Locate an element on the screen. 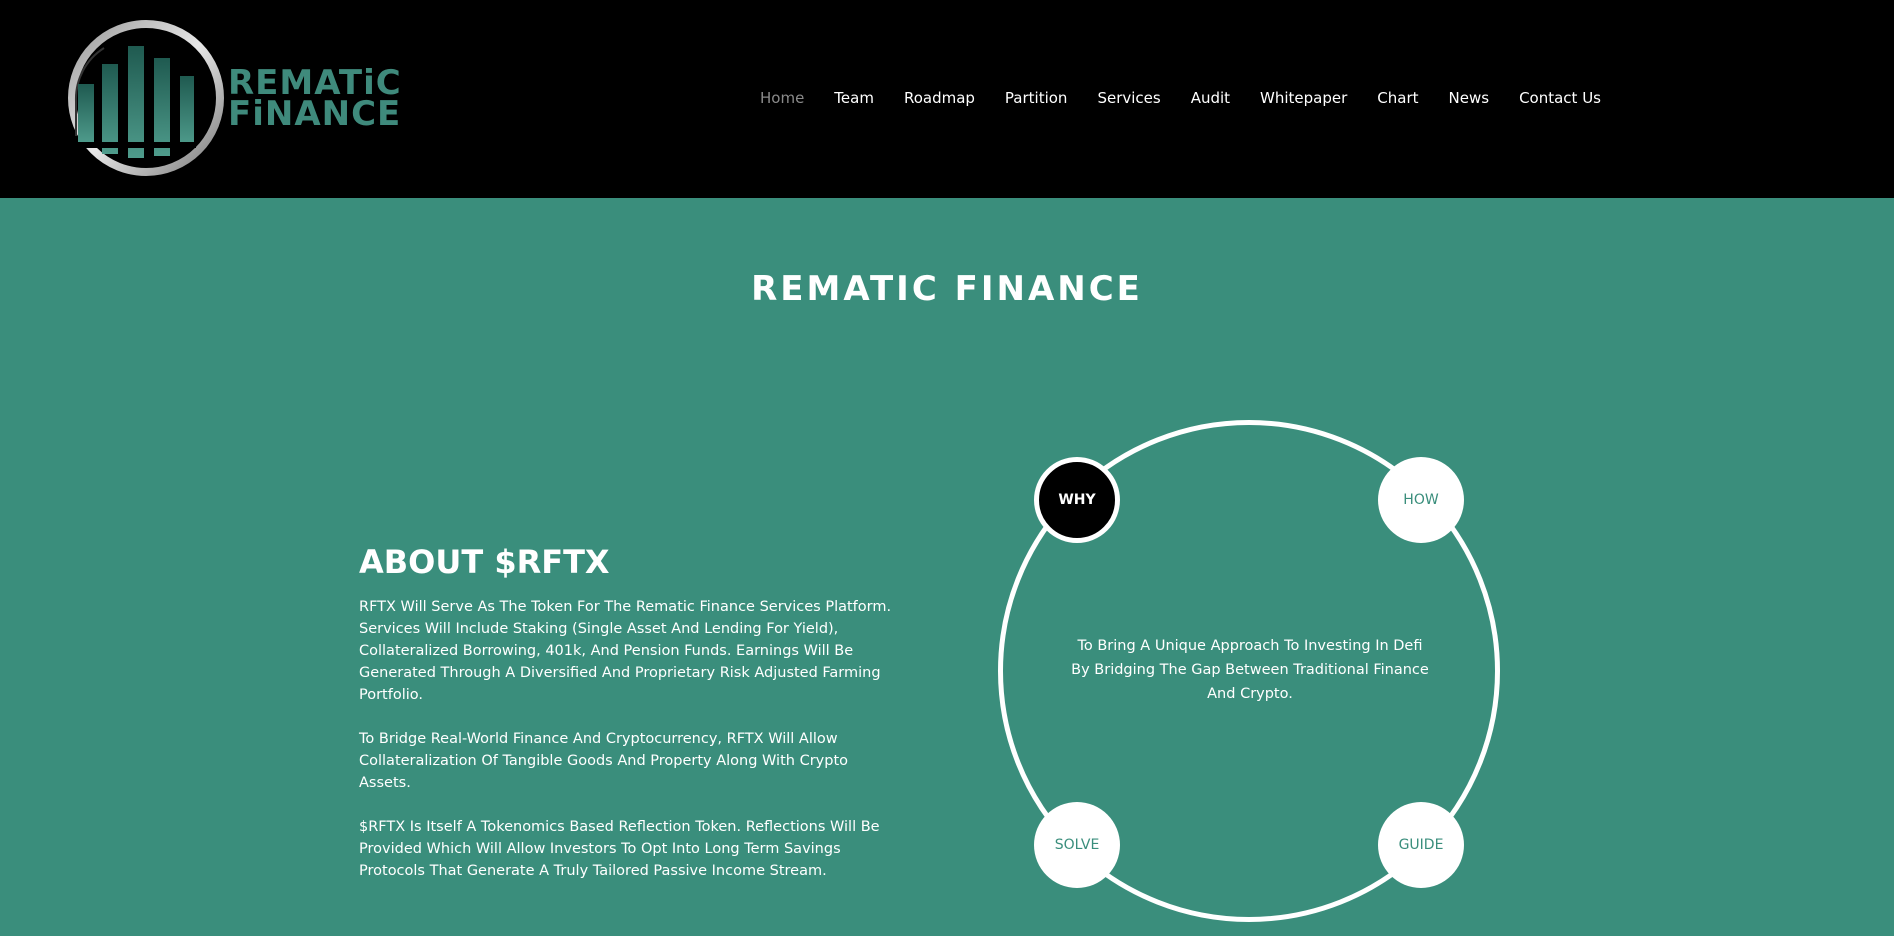  cycle-node-label: HOW is located at coordinates (1421, 500).